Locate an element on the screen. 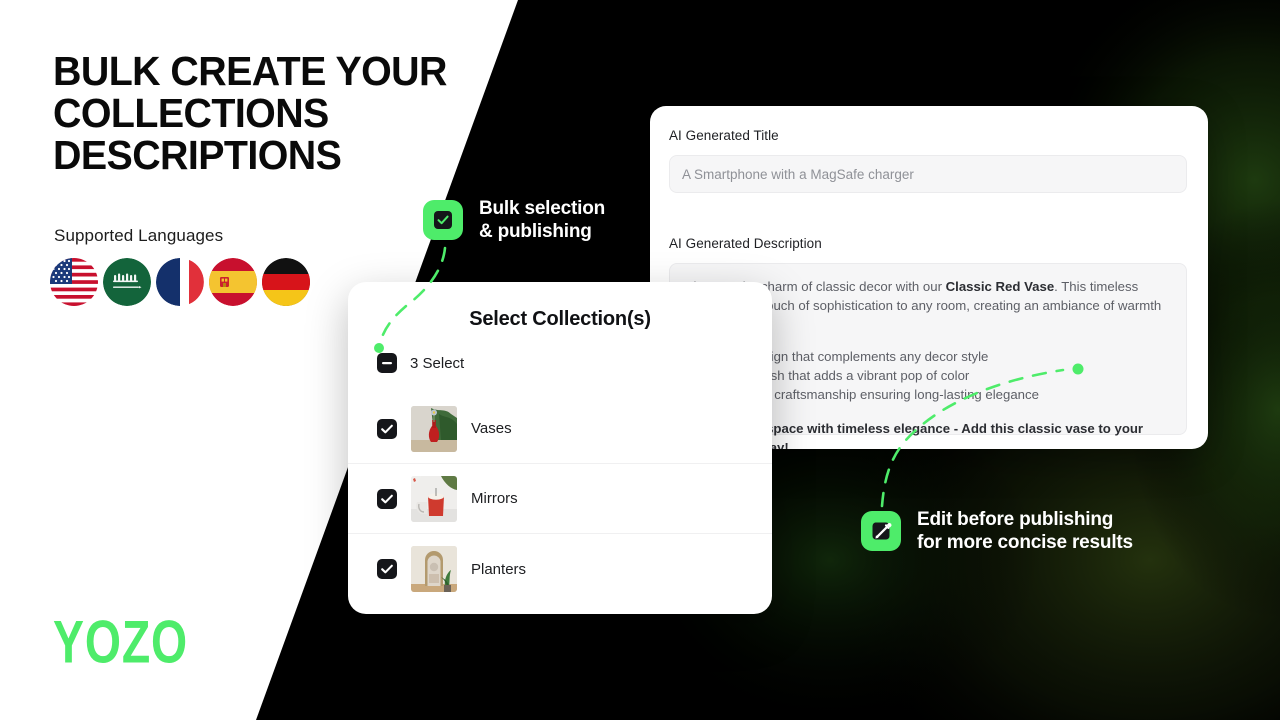 The height and width of the screenshot is (720, 1280). ai-description-product-name: Classic Red Vase is located at coordinates (1000, 286).